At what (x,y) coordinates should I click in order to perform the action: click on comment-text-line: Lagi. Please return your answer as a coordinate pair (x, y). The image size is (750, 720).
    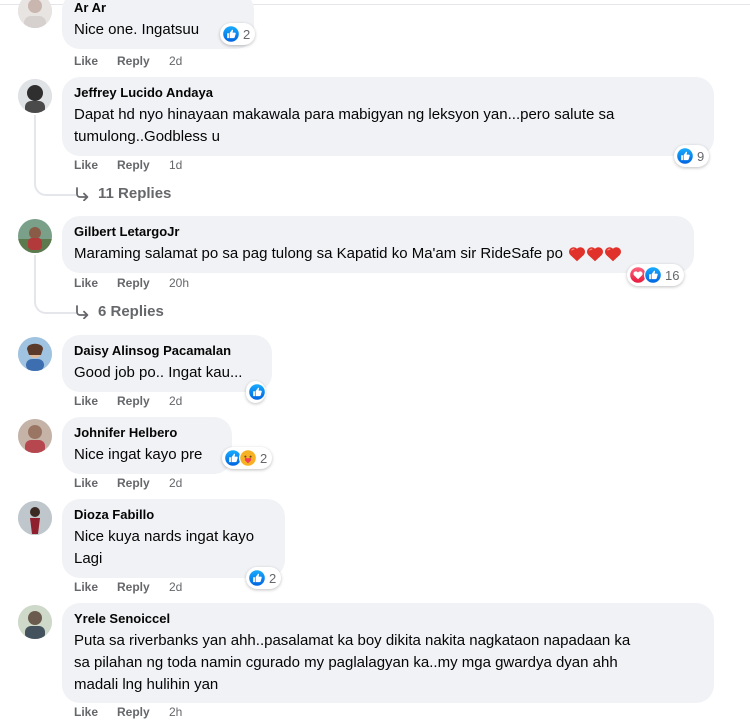
    Looking at the image, I should click on (88, 558).